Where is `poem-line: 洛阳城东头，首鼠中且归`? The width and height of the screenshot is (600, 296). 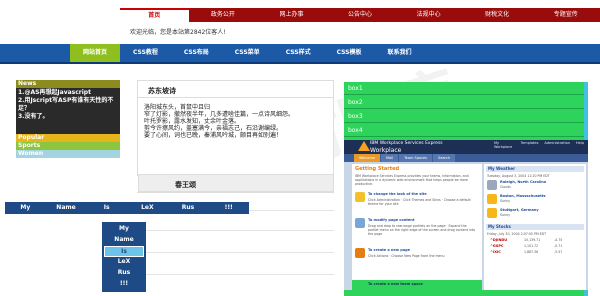 poem-line: 洛阳城东头，首鼠中且归 is located at coordinates (177, 107).